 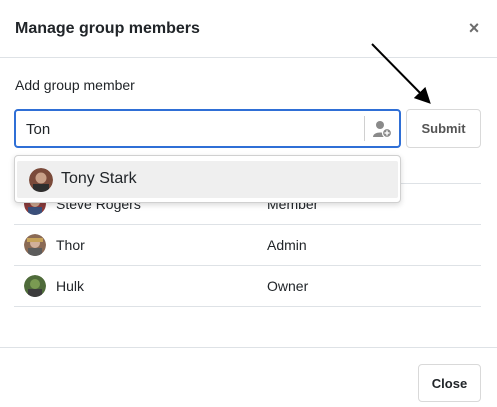 I want to click on add-member-label: Add group member, so click(x=75, y=85).